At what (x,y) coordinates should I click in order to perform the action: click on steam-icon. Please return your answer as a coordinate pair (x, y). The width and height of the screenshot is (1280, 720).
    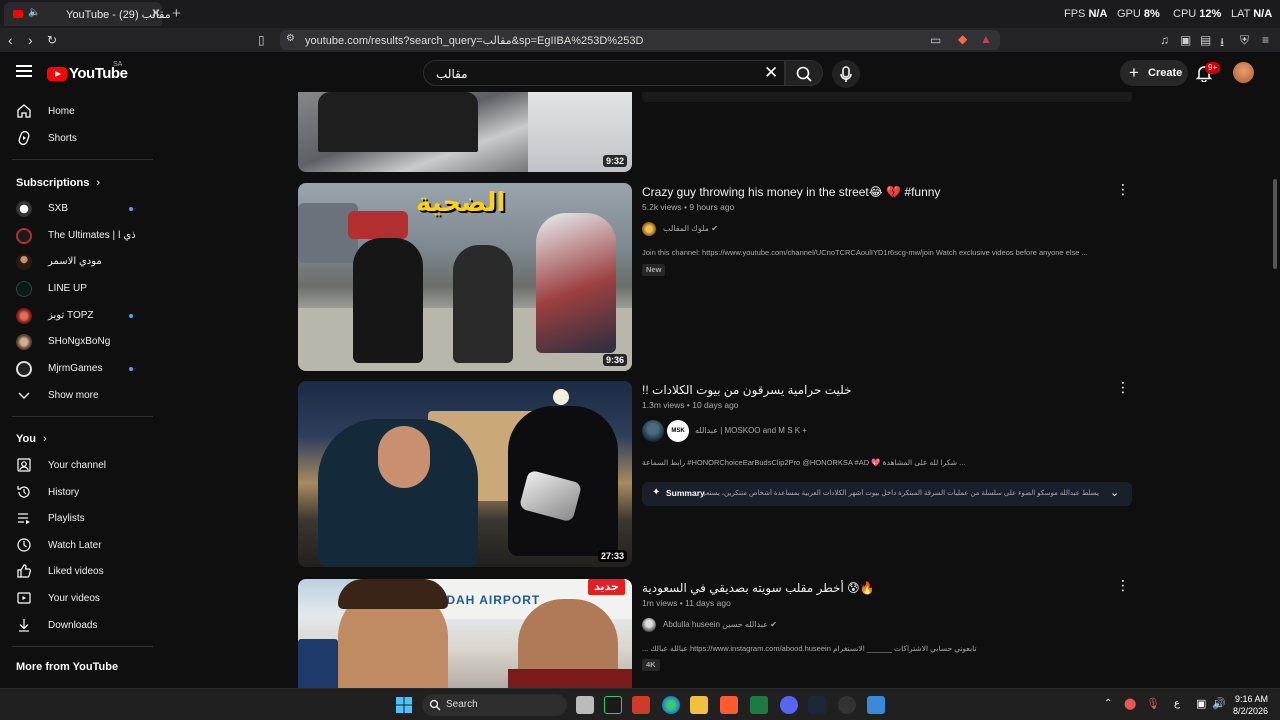
    Looking at the image, I should click on (817, 705).